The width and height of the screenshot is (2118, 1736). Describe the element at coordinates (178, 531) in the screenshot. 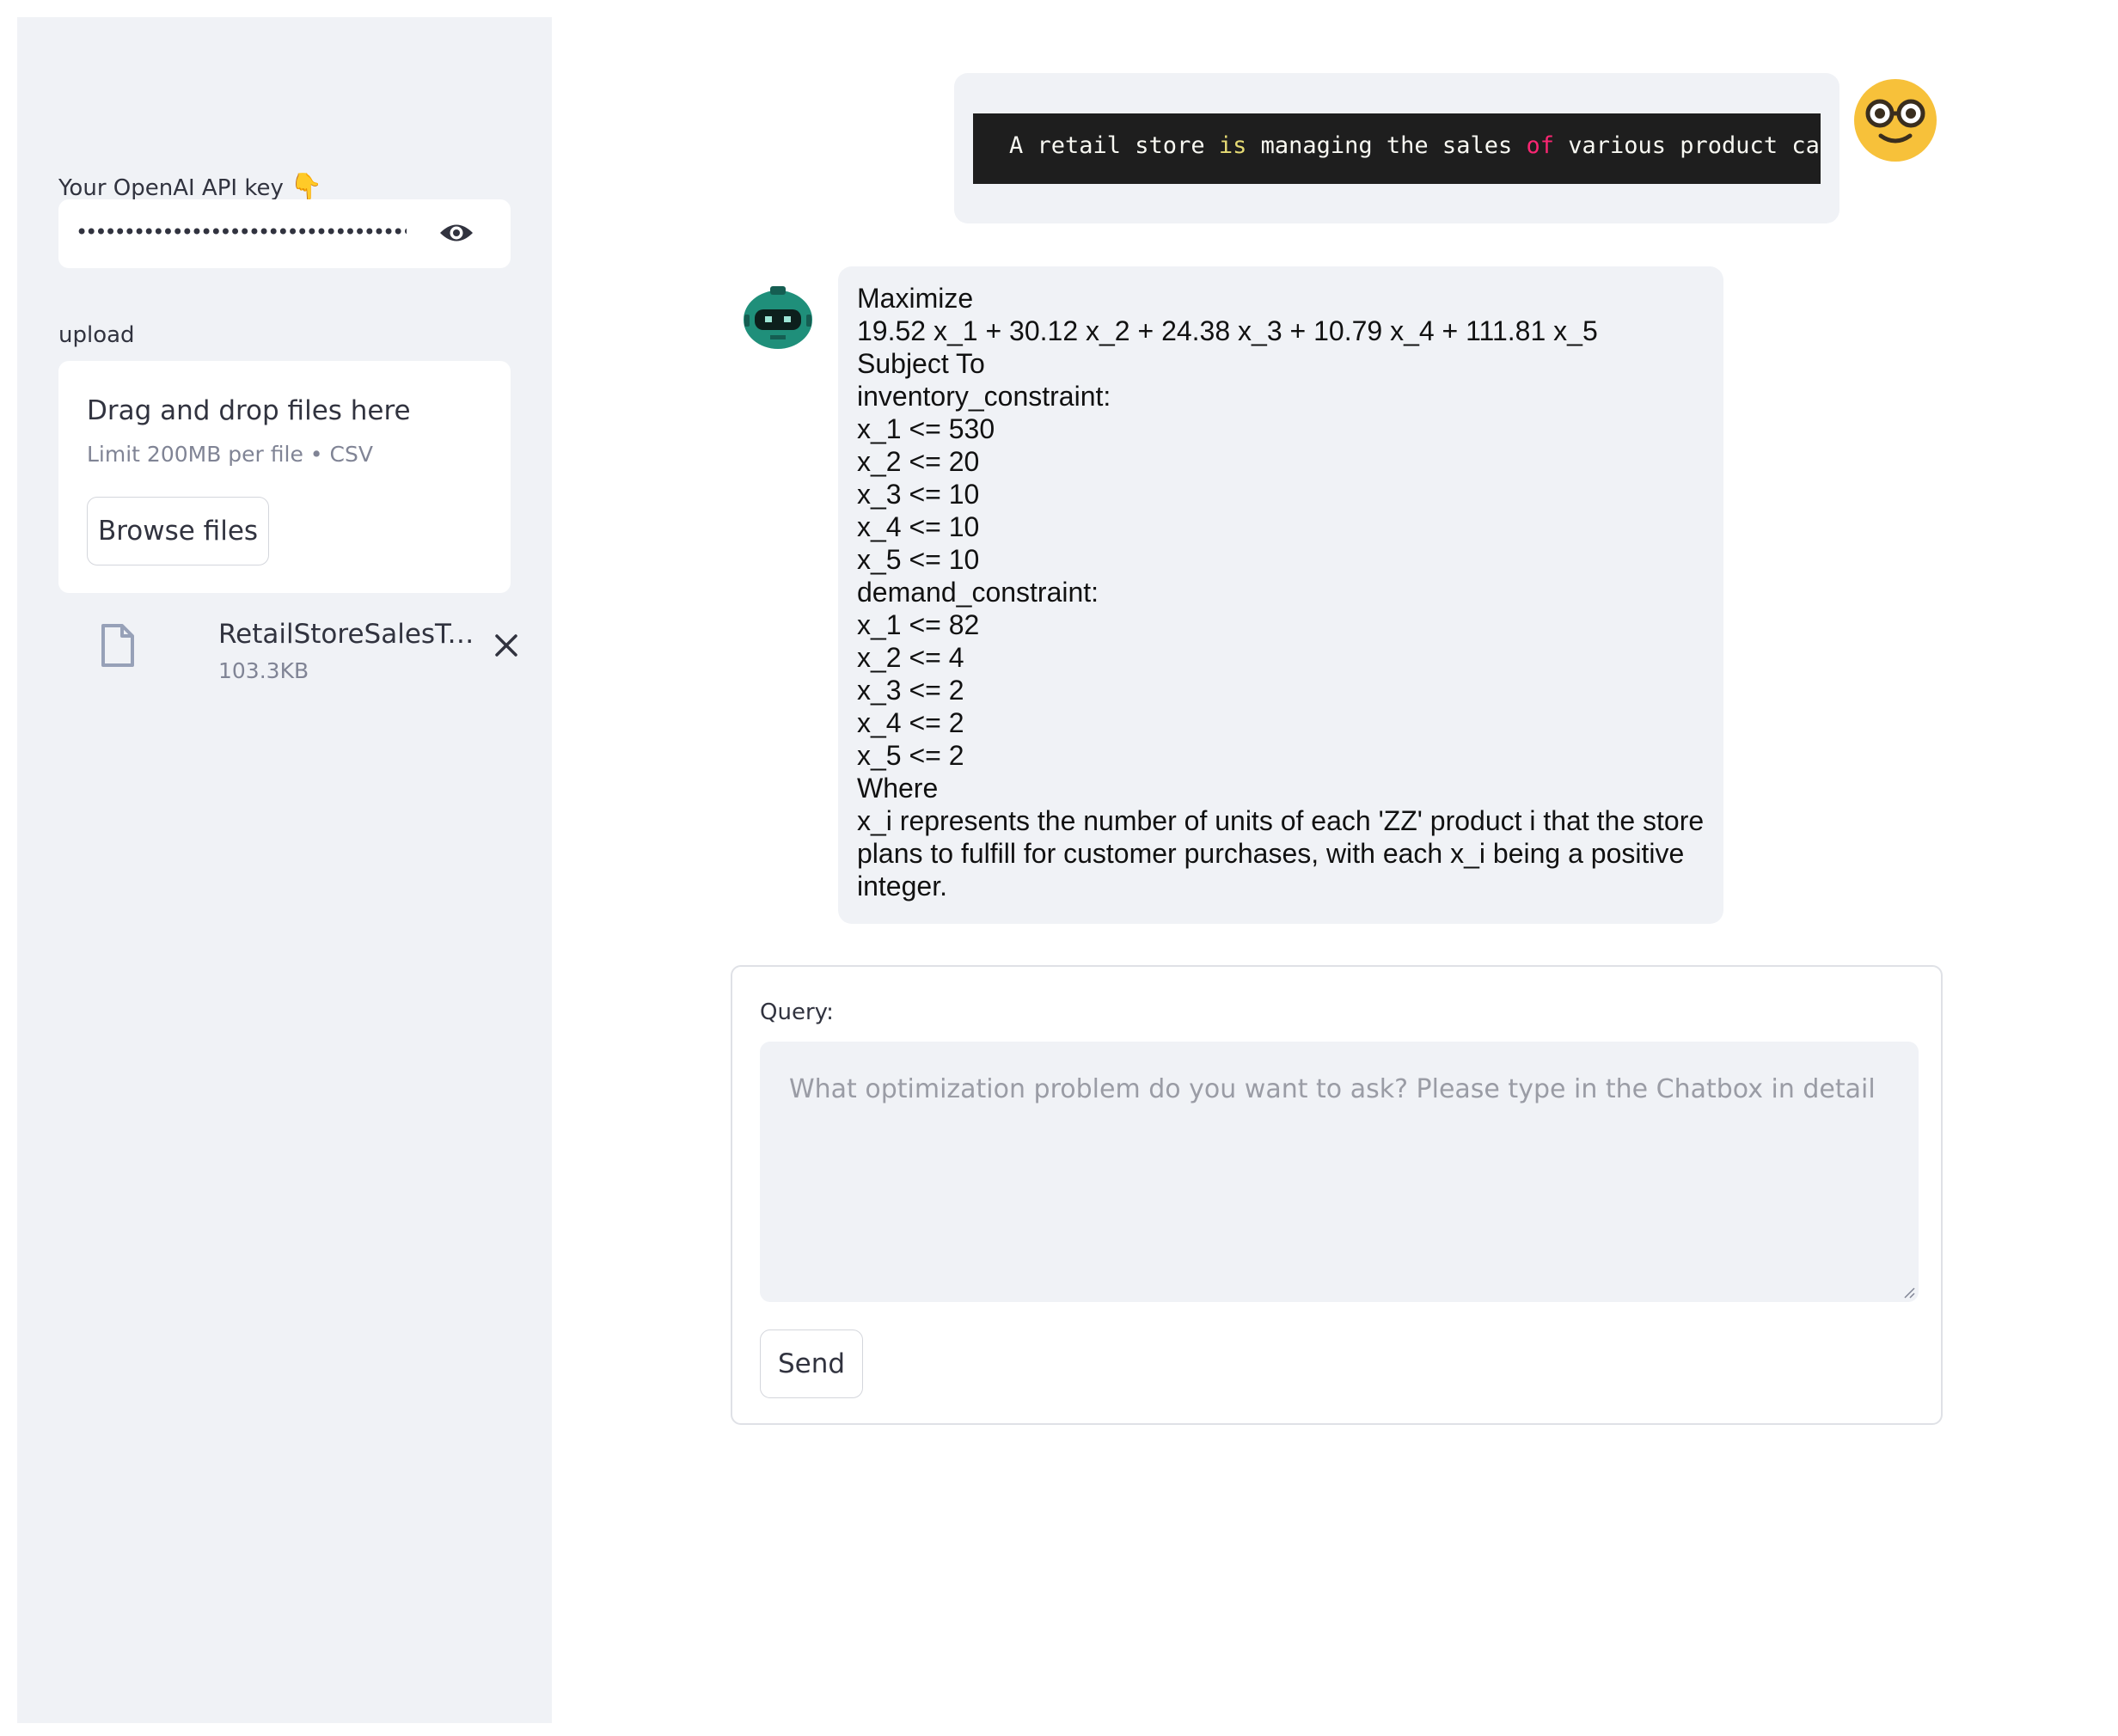

I see `browse-files-button: Browse files` at that location.